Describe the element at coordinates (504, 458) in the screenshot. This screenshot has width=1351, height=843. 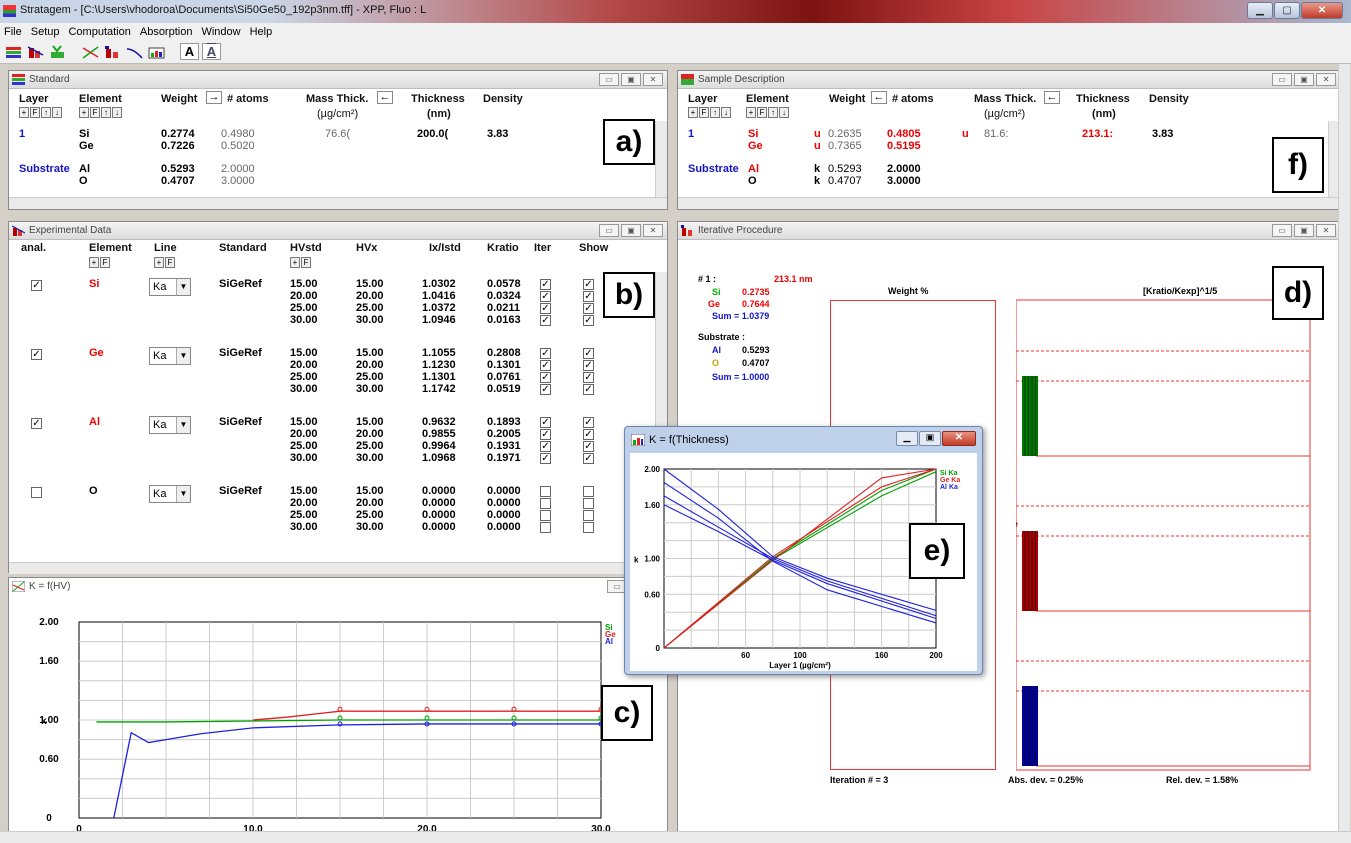
I see `data-cell: 0.1971` at that location.